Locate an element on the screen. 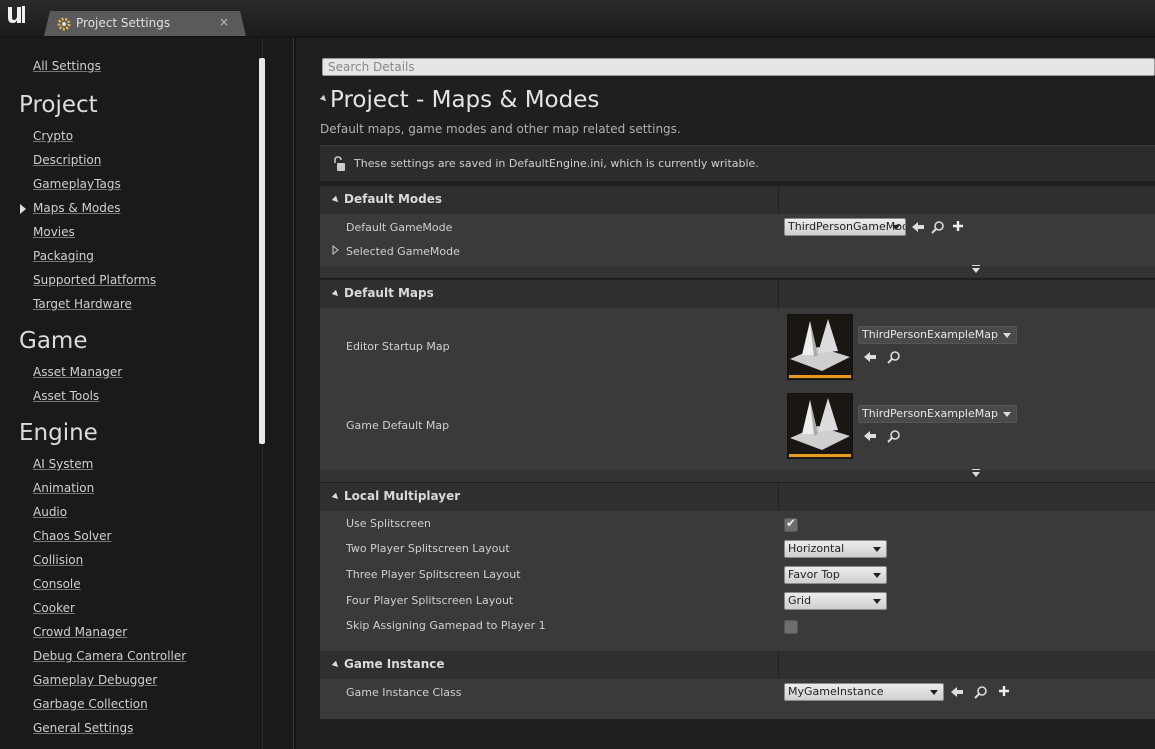 This screenshot has width=1155, height=749. sidebar-item-animation: Animation is located at coordinates (63, 488).